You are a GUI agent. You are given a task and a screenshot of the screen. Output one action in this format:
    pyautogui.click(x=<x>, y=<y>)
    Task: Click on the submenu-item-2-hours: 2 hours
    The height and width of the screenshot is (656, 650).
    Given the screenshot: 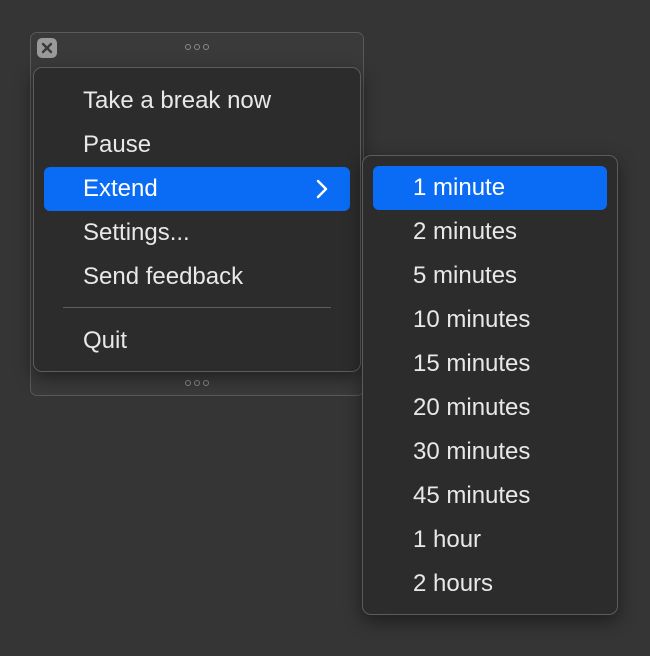 What is the action you would take?
    pyautogui.click(x=490, y=584)
    